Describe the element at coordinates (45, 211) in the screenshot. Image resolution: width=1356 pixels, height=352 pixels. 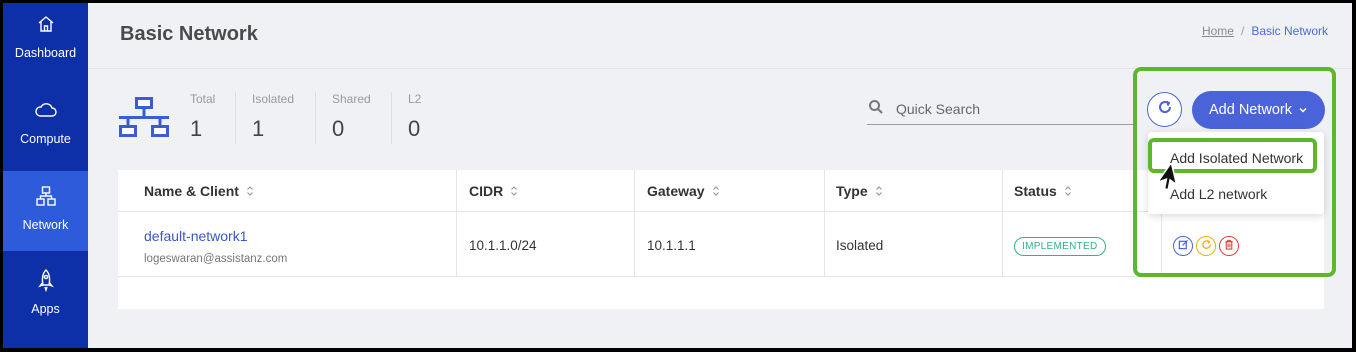
I see `sidebar-item-network: Network` at that location.